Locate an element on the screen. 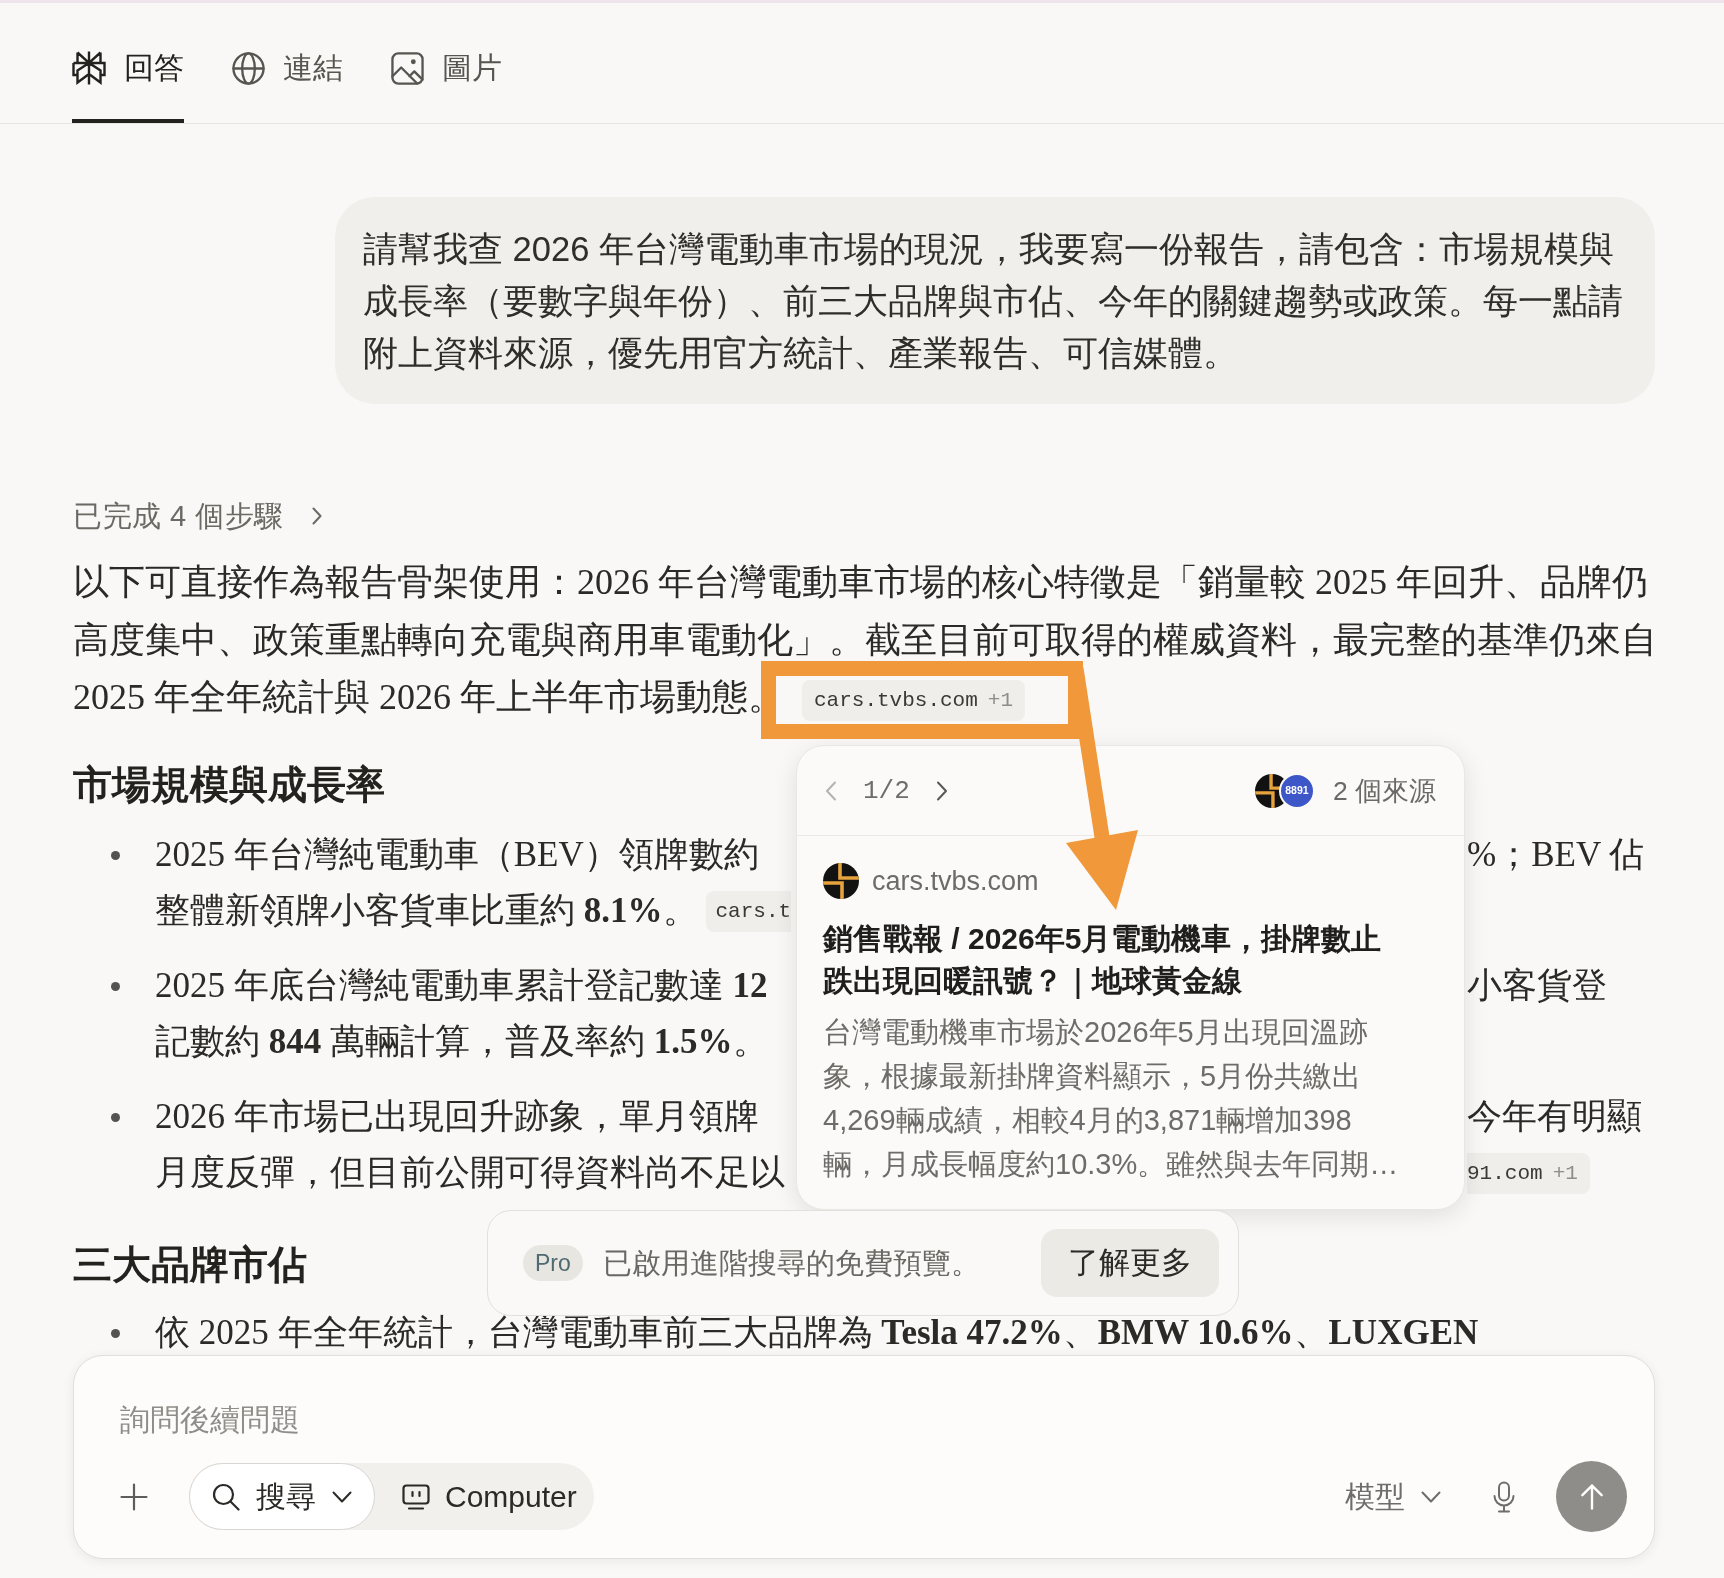 This screenshot has width=1724, height=1578. answer-text: 記數約 844 萬輛計算，普及率約 1.5%。 is located at coordinates (461, 1042).